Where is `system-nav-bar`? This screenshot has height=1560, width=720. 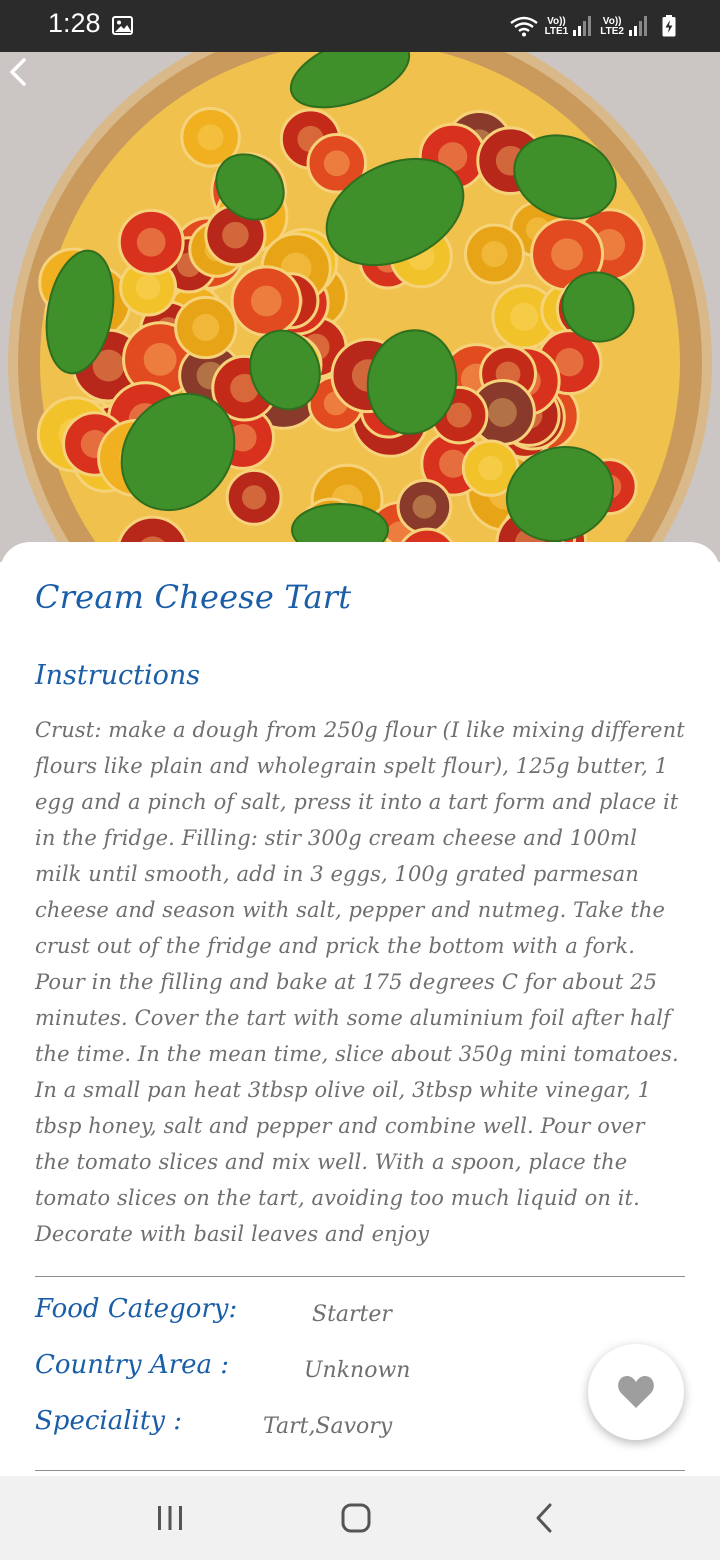 system-nav-bar is located at coordinates (360, 1518).